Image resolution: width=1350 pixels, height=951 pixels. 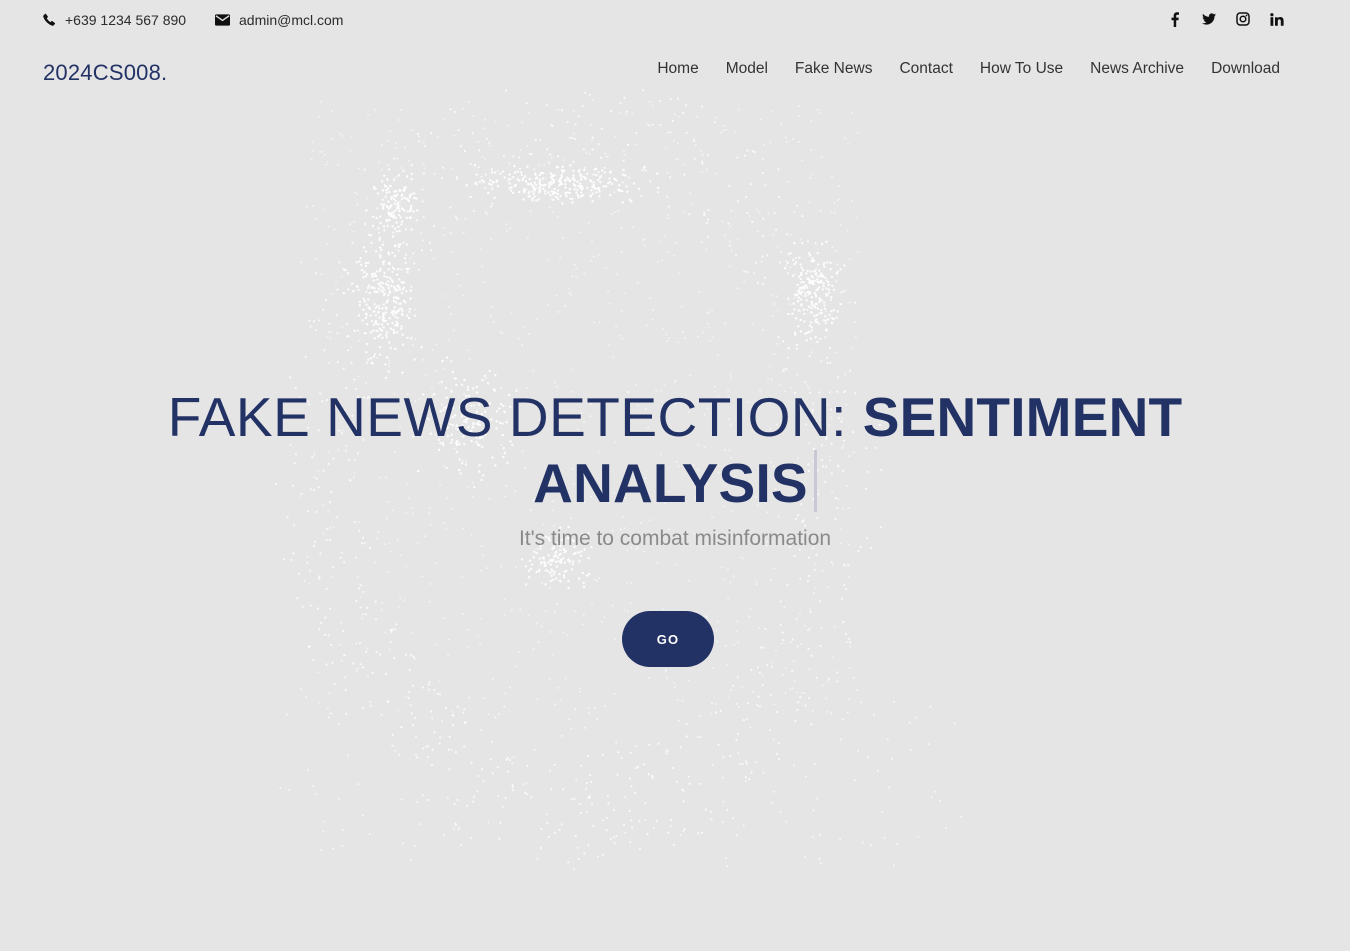 What do you see at coordinates (126, 20) in the screenshot?
I see `phone-text: +639 1234 567 890` at bounding box center [126, 20].